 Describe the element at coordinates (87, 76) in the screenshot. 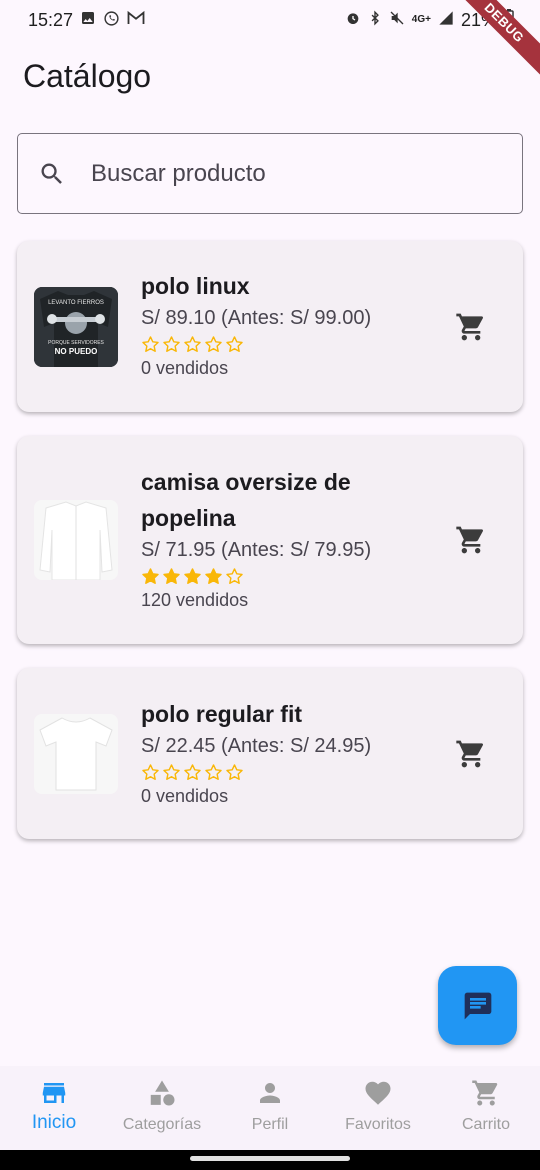

I see `page-title: Catálogo` at that location.